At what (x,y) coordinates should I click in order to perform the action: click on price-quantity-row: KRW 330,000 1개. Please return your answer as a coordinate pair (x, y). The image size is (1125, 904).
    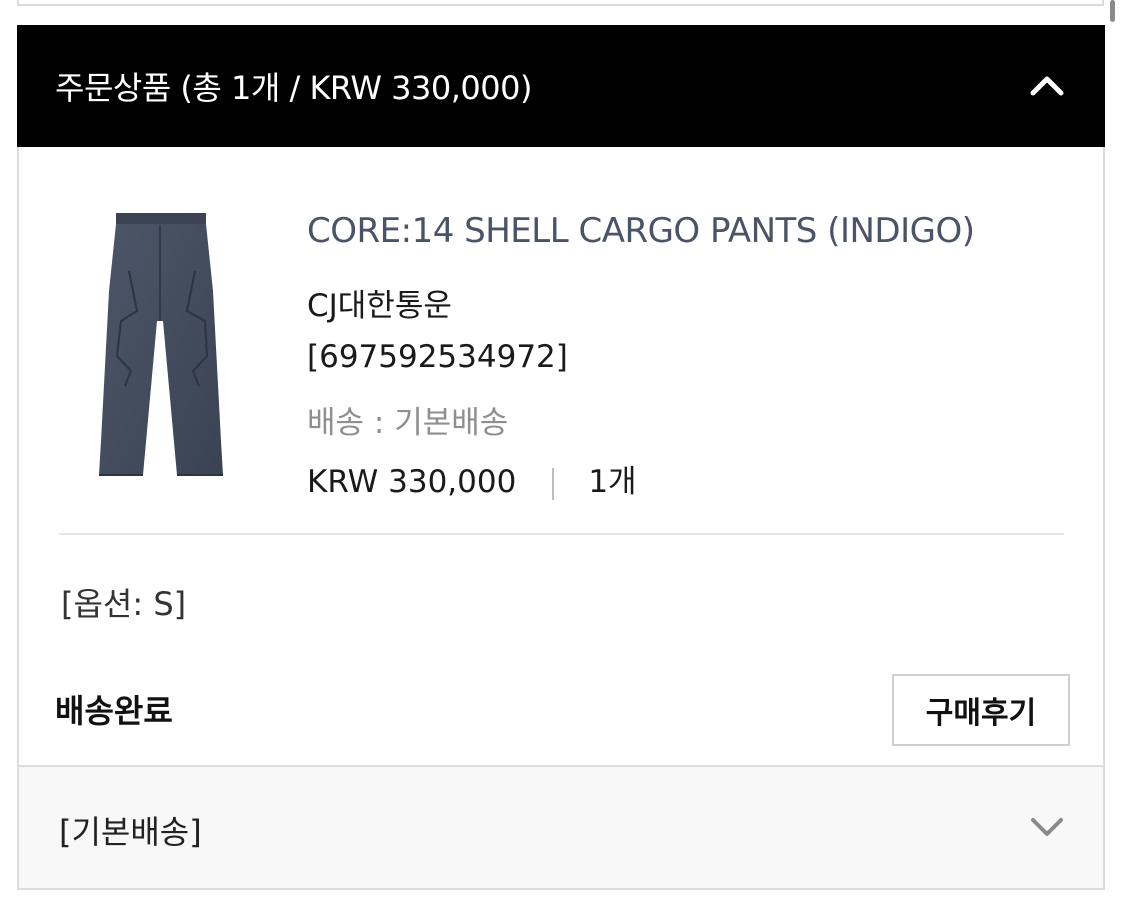
    Looking at the image, I should click on (472, 478).